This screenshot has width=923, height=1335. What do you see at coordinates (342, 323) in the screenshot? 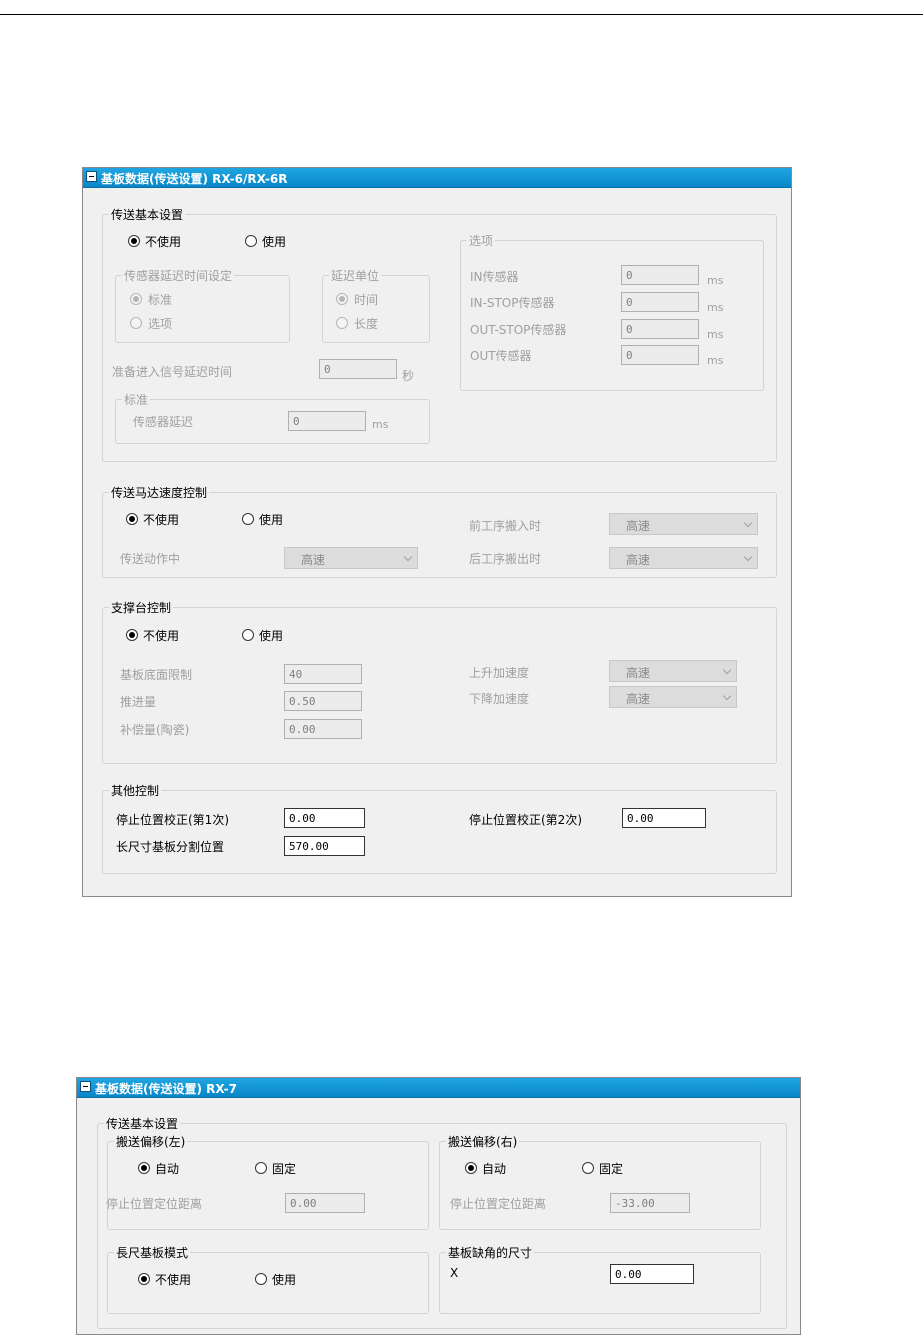
I see `delay-unit-length-radio` at bounding box center [342, 323].